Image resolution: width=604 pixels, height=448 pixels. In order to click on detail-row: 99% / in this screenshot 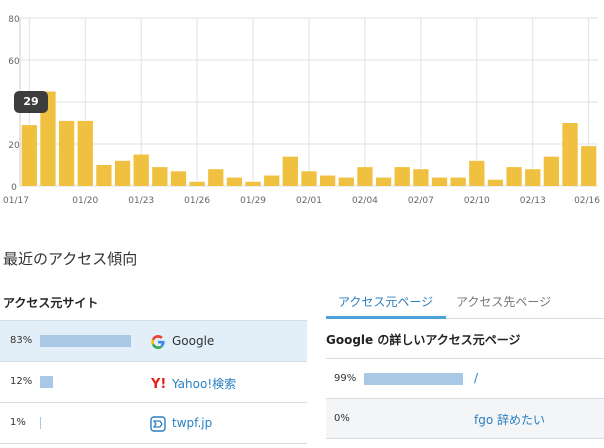, I will do `click(465, 379)`.